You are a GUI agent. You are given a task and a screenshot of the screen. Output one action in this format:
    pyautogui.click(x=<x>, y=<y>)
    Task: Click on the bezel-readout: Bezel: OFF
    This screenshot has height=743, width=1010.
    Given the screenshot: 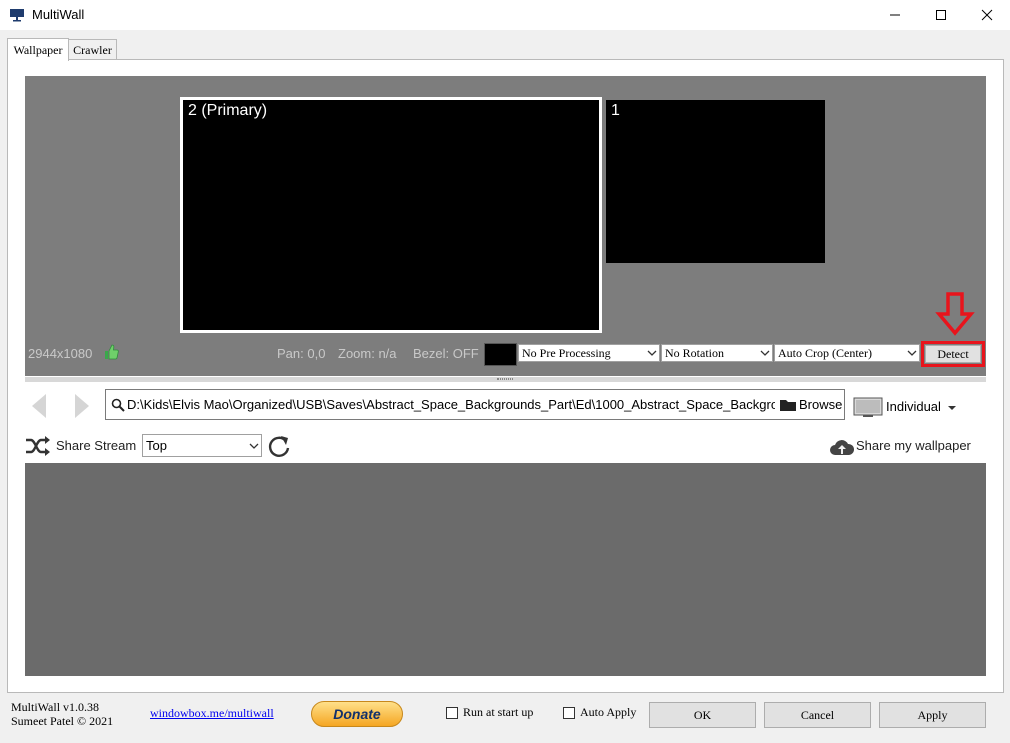 What is the action you would take?
    pyautogui.click(x=446, y=353)
    